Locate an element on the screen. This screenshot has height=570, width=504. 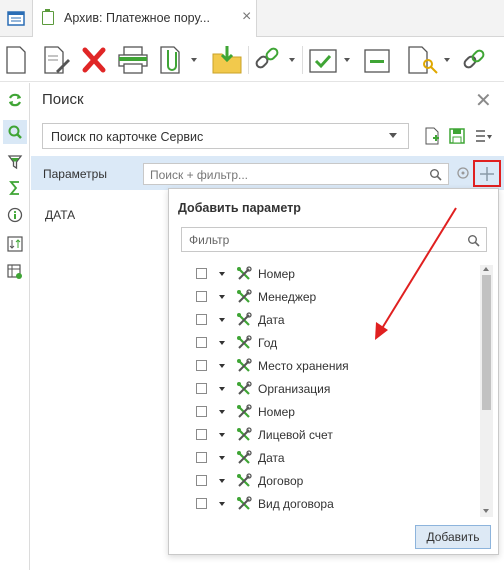
edit-document-icon is located at coordinates (57, 60).